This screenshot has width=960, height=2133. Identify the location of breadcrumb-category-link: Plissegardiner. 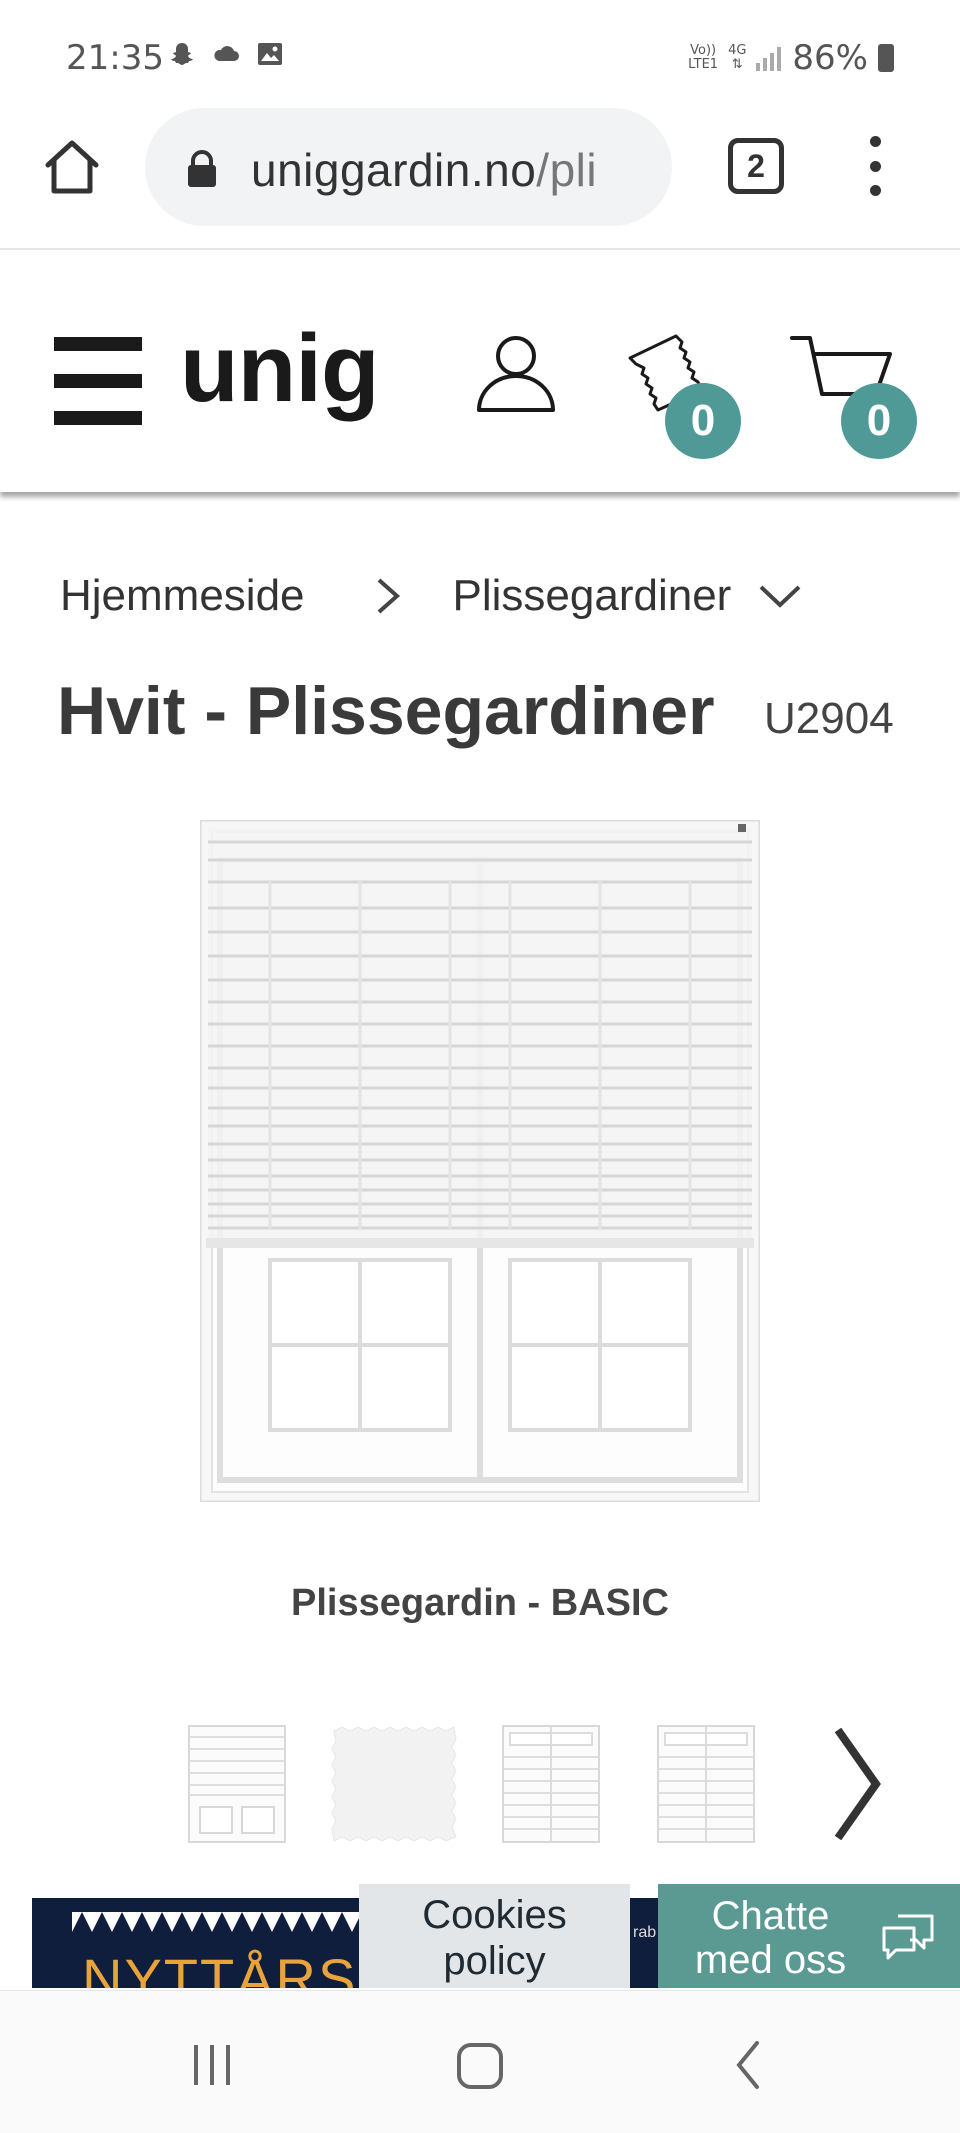
(592, 596).